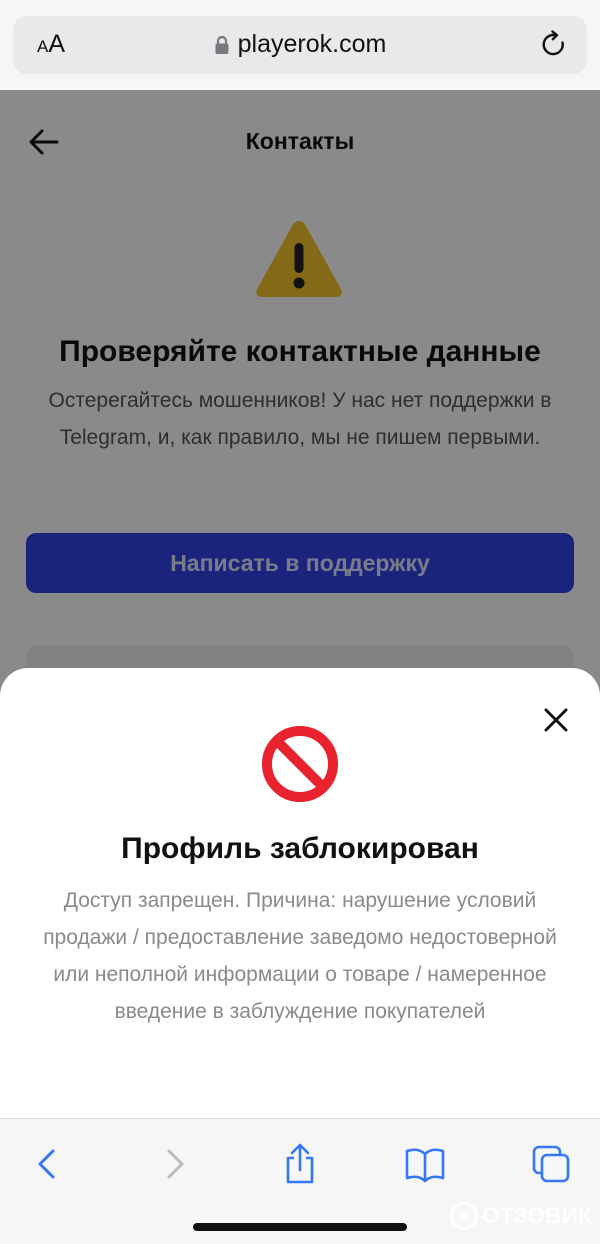 Image resolution: width=600 pixels, height=1244 pixels. I want to click on home-indicator, so click(300, 1227).